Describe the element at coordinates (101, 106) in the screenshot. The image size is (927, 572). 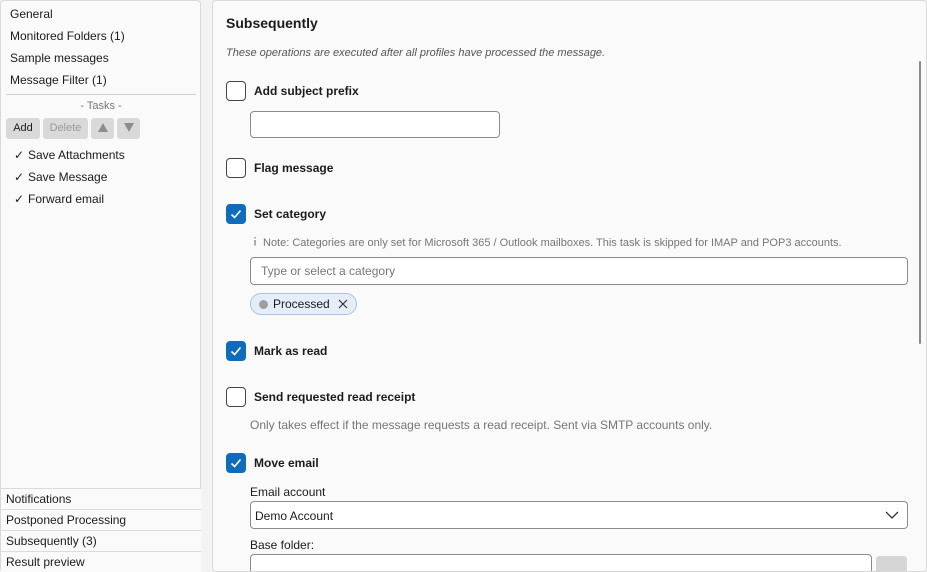
I see `tasks-heading: - Tasks -` at that location.